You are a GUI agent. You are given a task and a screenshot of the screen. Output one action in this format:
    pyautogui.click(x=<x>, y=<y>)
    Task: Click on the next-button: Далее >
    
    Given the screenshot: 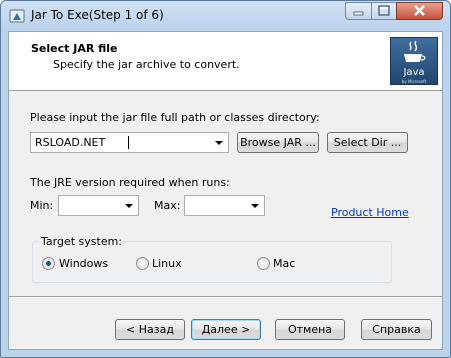 What is the action you would take?
    pyautogui.click(x=226, y=329)
    